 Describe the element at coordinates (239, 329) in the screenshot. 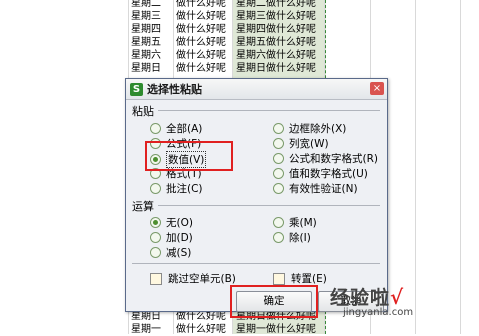

I see `table-row: 星期一 做什么好呢 星期一做什么好呢` at that location.